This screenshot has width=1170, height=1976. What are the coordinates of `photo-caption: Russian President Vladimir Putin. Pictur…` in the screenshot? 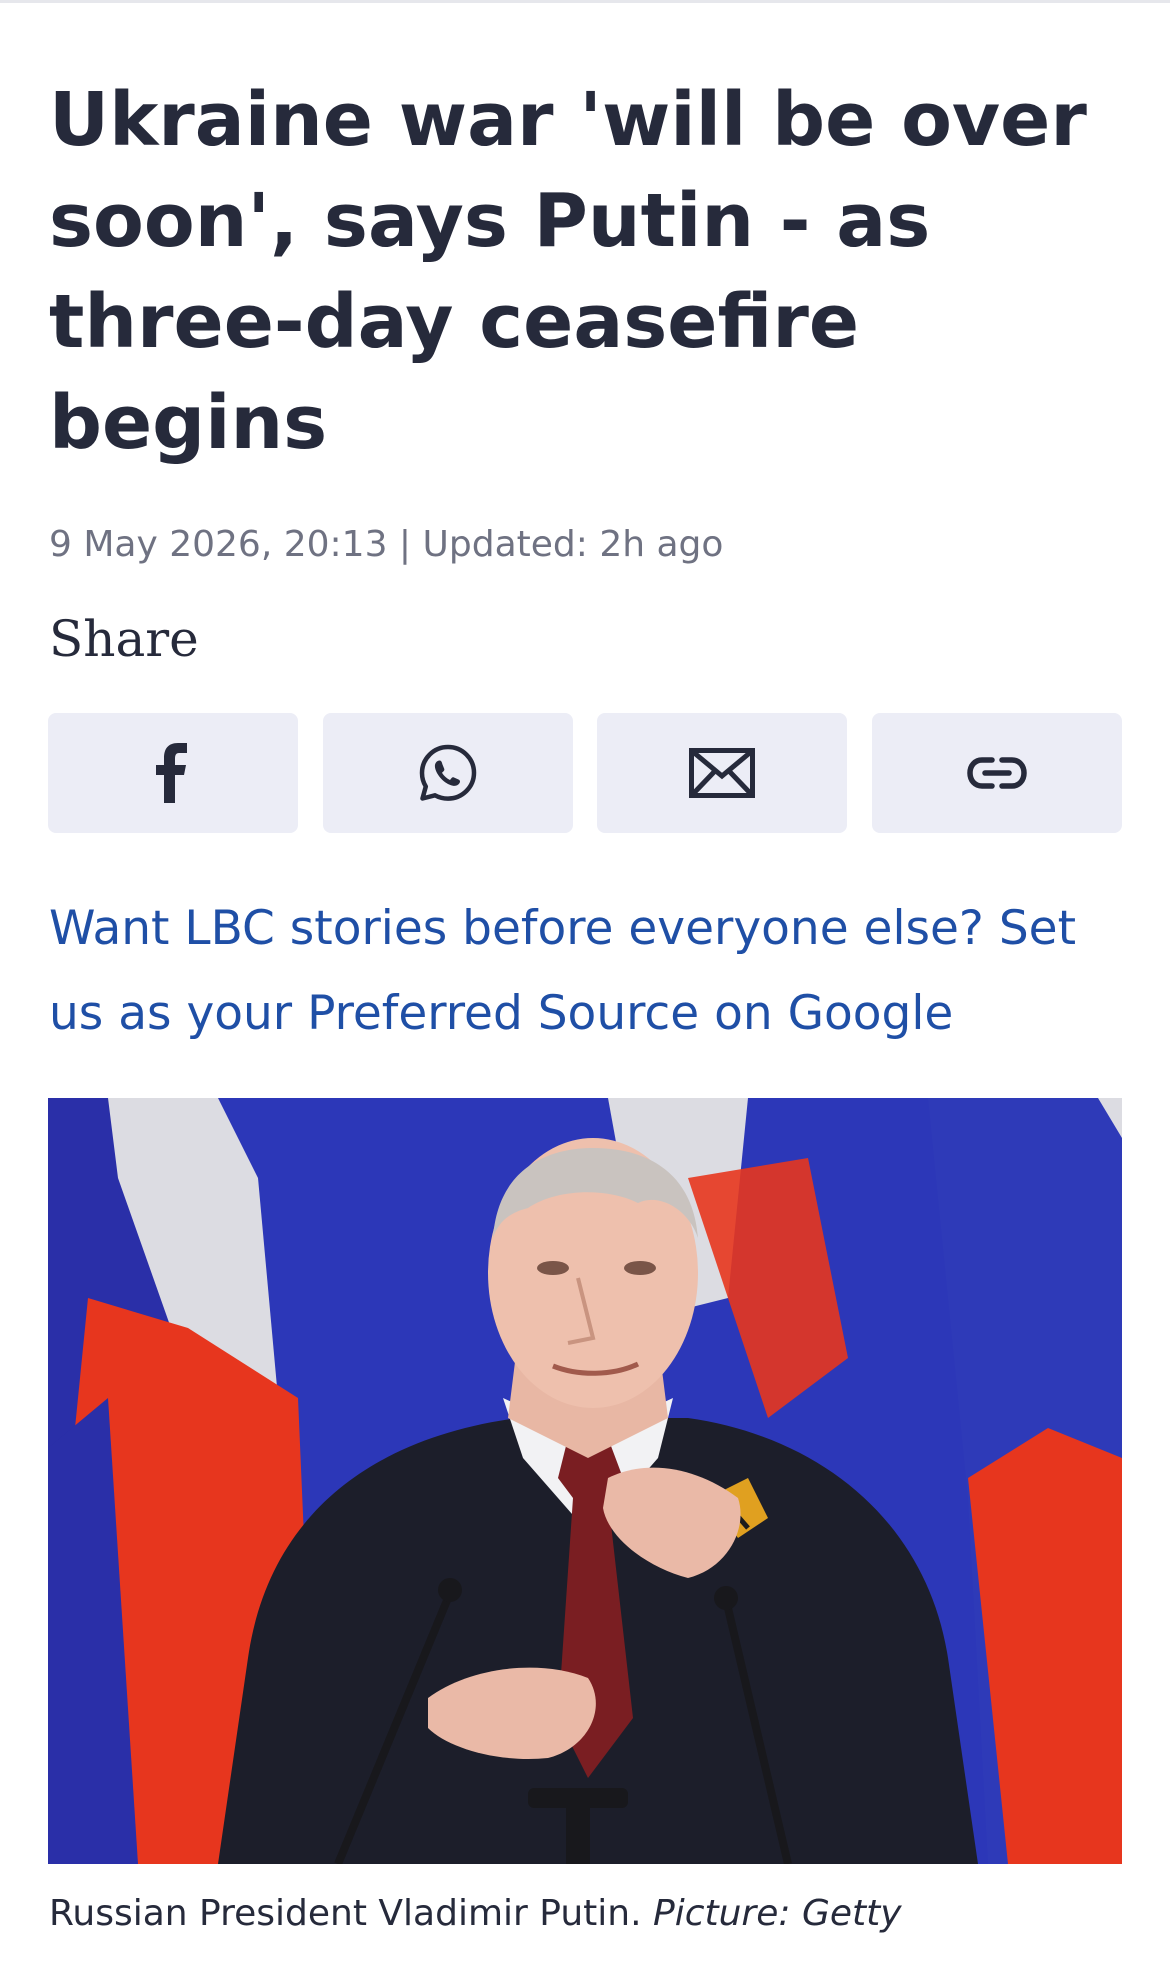 It's located at (475, 1913).